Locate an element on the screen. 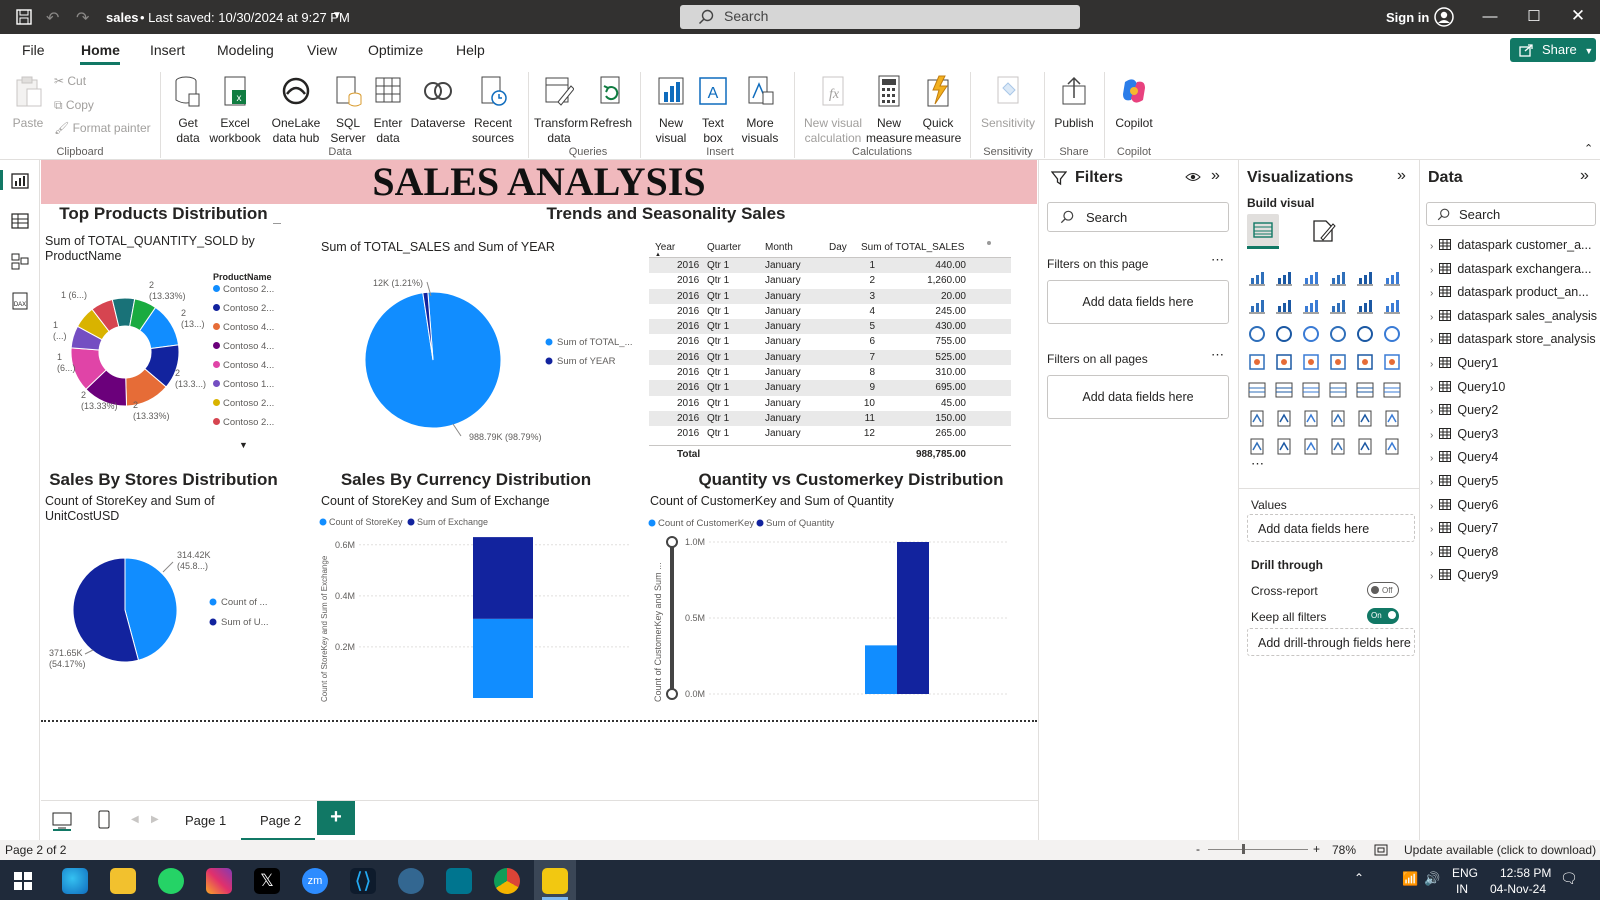 This screenshot has height=900, width=1600. table-row: 2016 Qtr 1 January 5 430.00 is located at coordinates (830, 327).